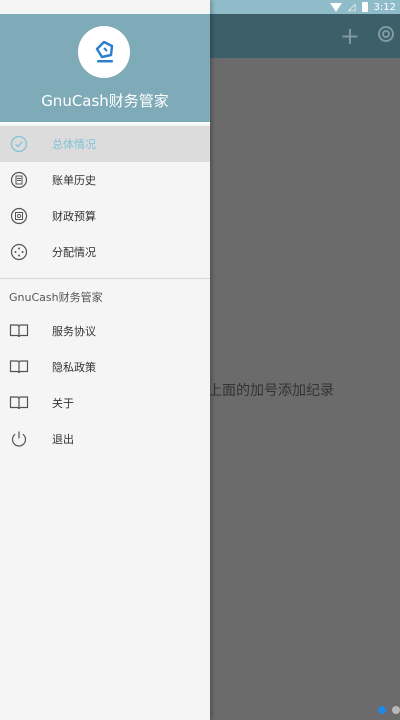 The width and height of the screenshot is (400, 720). Describe the element at coordinates (105, 367) in the screenshot. I see `nav-item-privacy-policy: 隐私政策` at that location.